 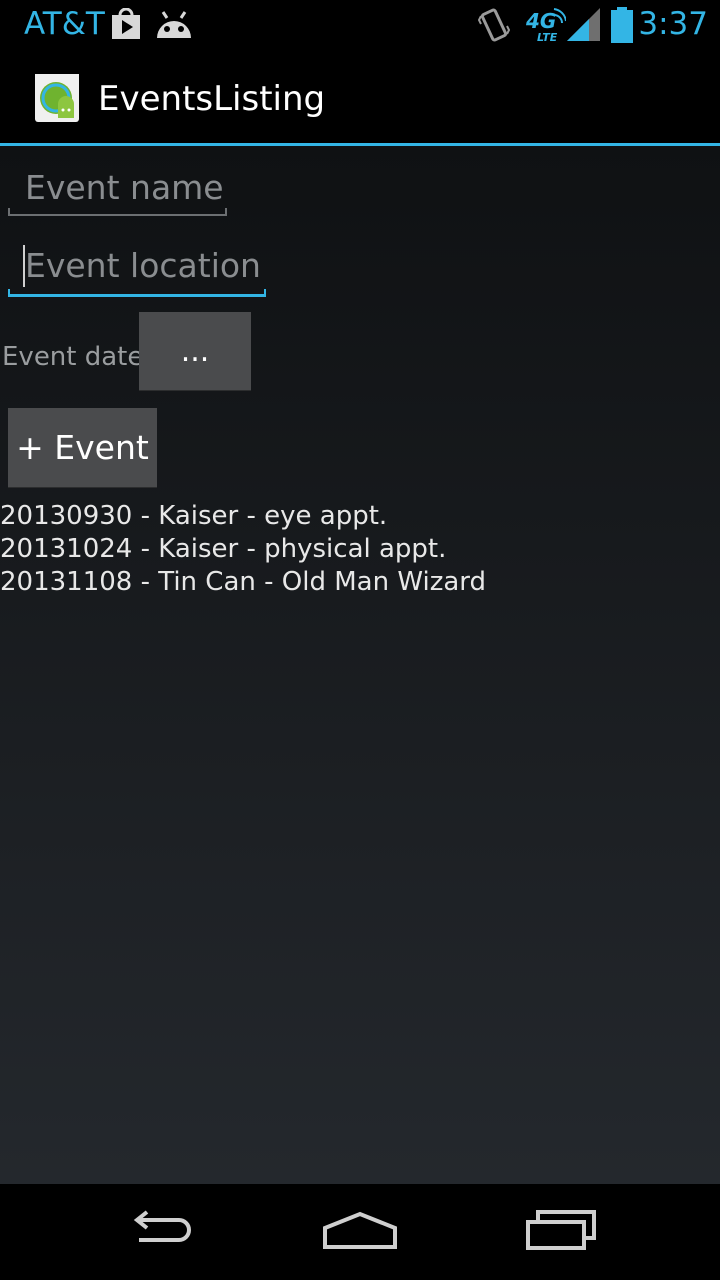 What do you see at coordinates (9, 212) in the screenshot?
I see `event-name-underline-left` at bounding box center [9, 212].